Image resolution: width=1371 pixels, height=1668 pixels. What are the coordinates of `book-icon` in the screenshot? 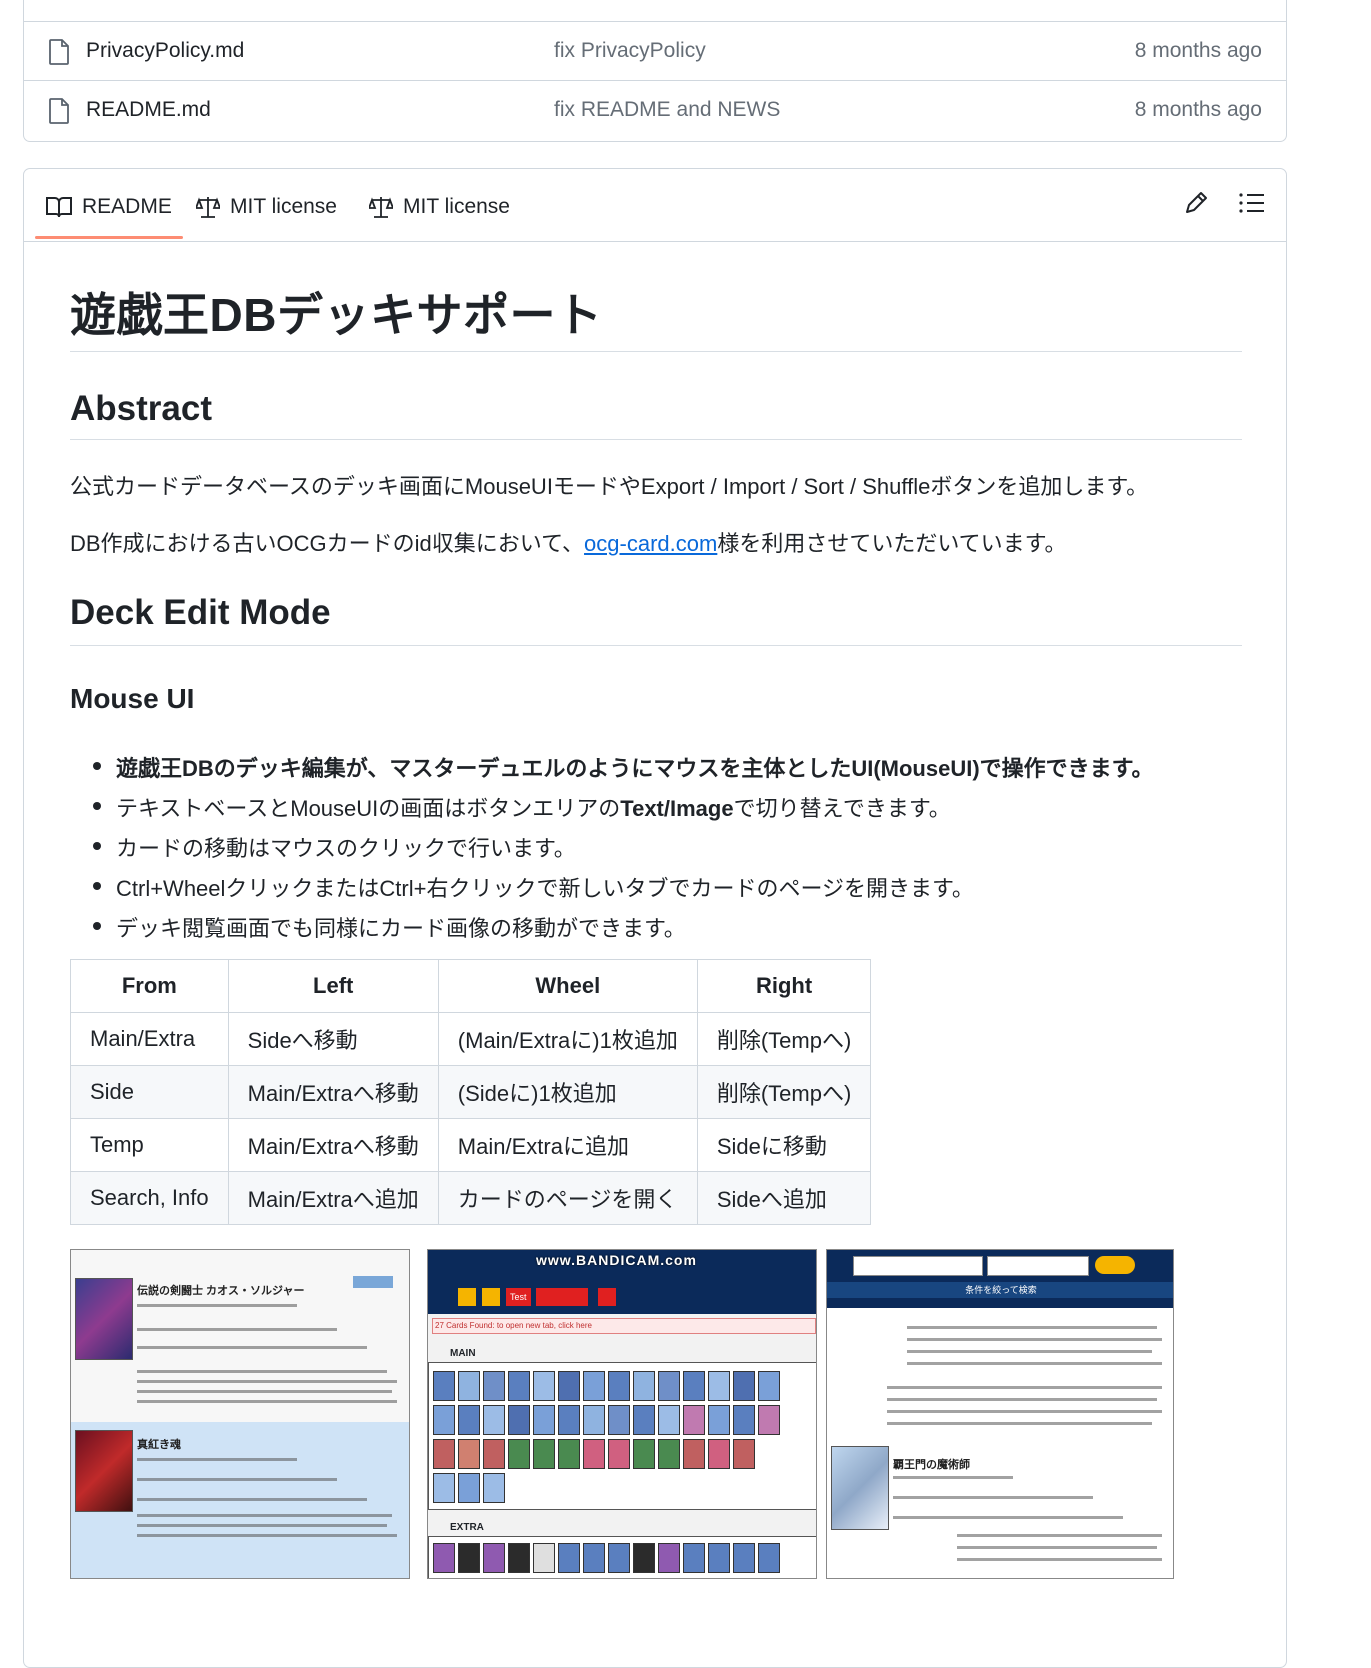 It's located at (59, 207).